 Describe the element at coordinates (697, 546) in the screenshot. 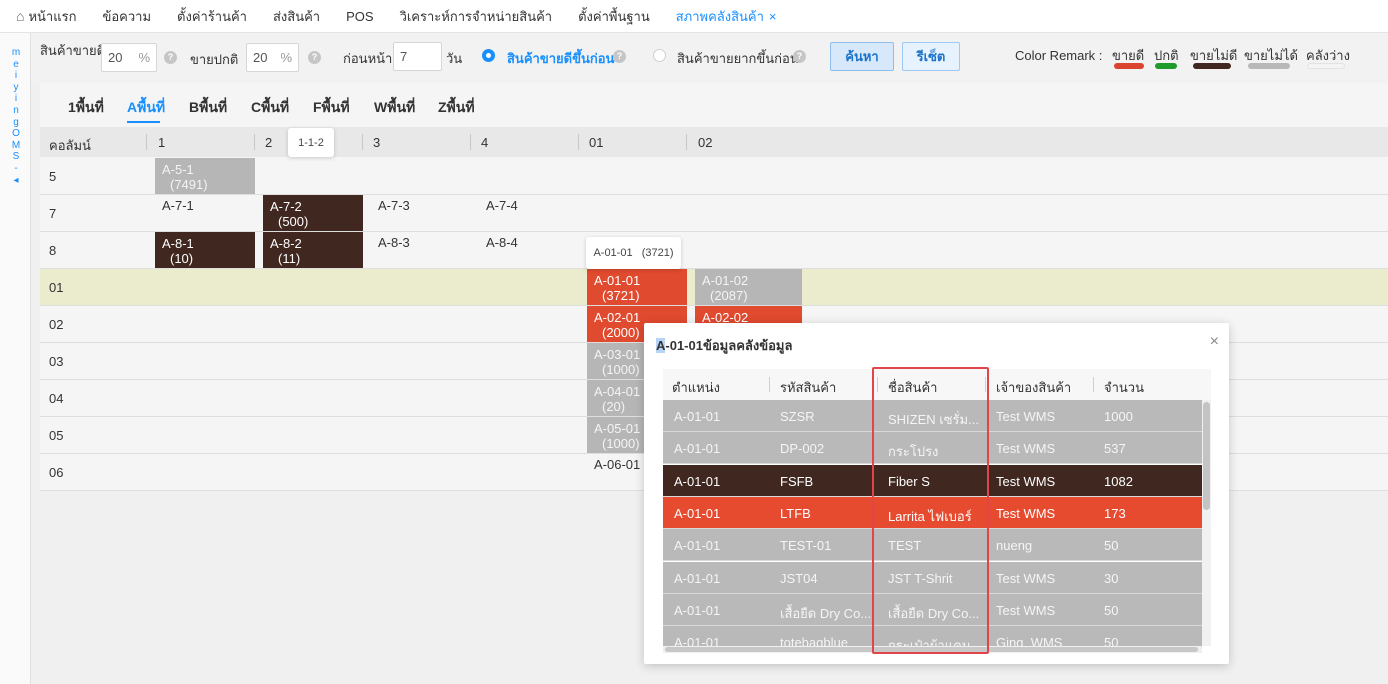

I see `cell-location: A-01-01` at that location.